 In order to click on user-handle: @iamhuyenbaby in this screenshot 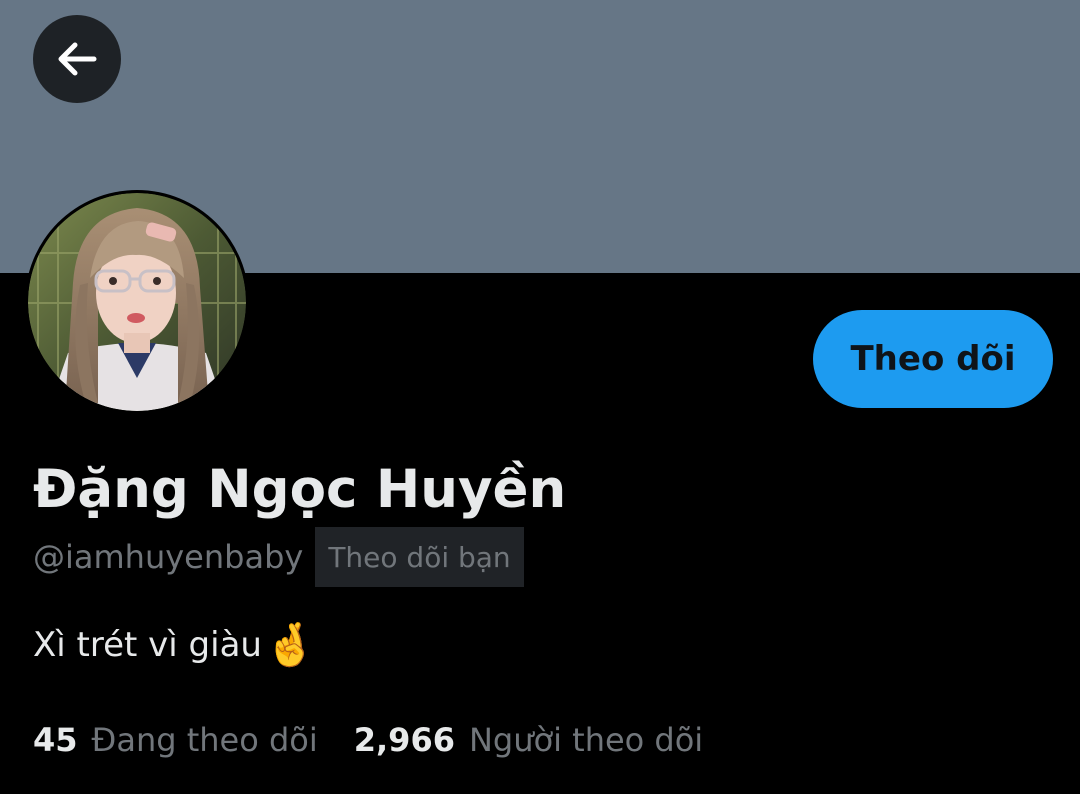, I will do `click(168, 557)`.